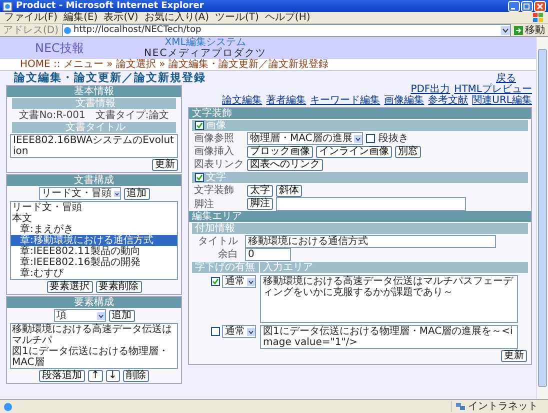  Describe the element at coordinates (506, 78) in the screenshot. I see `back-link: 戻る` at that location.